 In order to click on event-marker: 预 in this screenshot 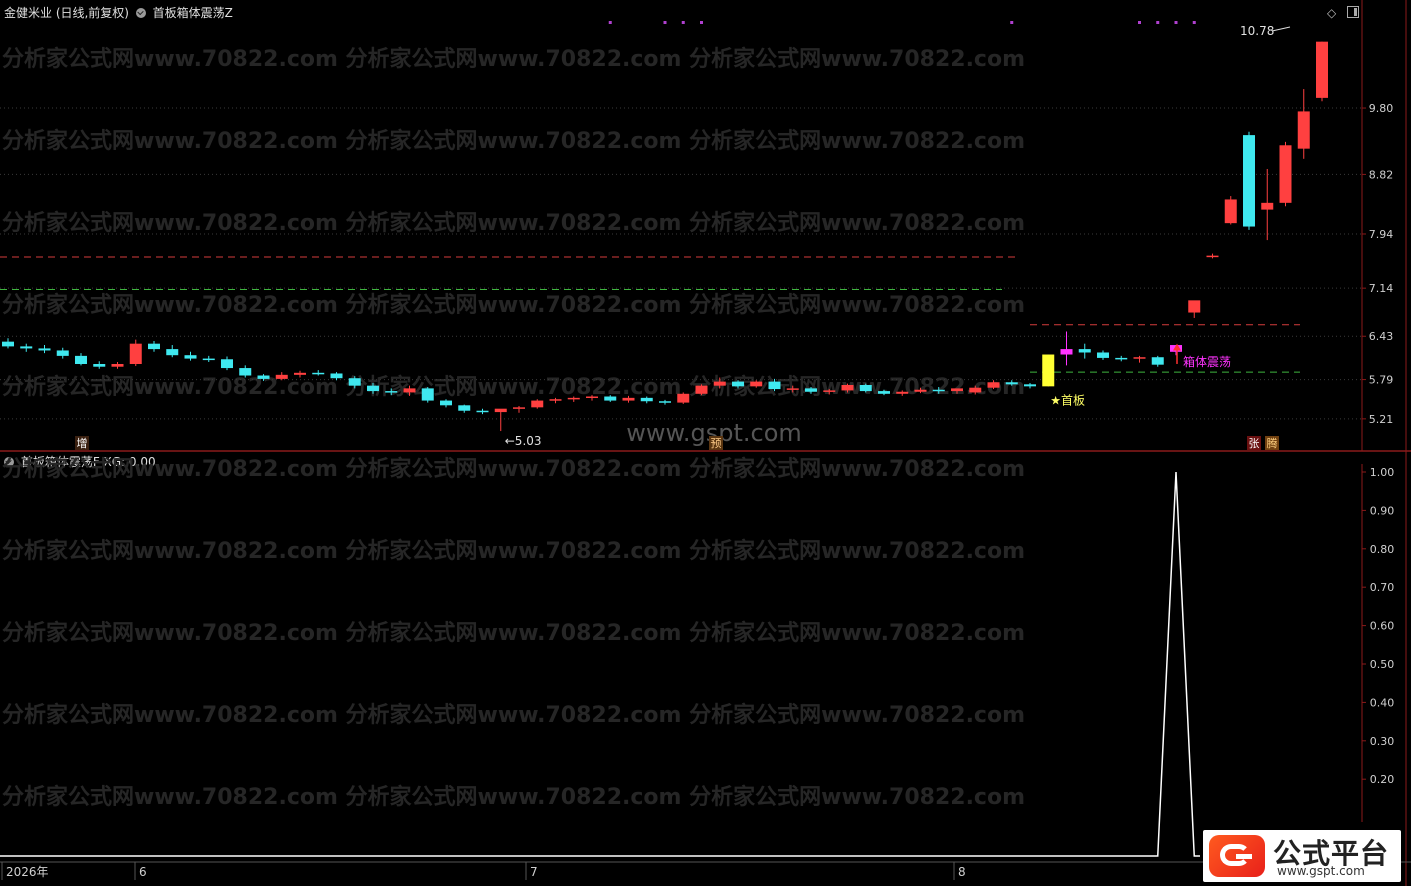, I will do `click(716, 443)`.